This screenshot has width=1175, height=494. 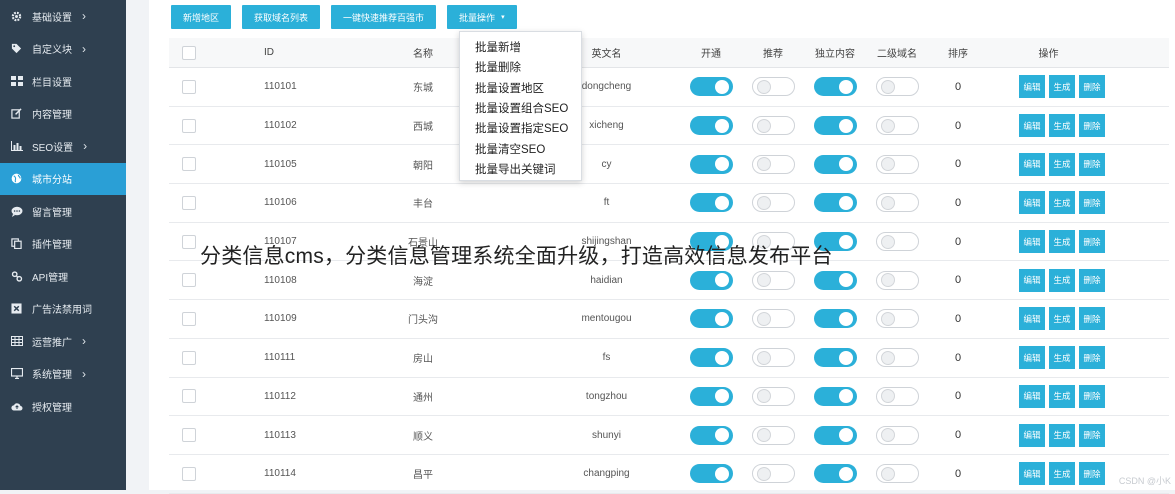 What do you see at coordinates (520, 108) in the screenshot?
I see `batch-menu-item-3: 批量设置组合SEO` at bounding box center [520, 108].